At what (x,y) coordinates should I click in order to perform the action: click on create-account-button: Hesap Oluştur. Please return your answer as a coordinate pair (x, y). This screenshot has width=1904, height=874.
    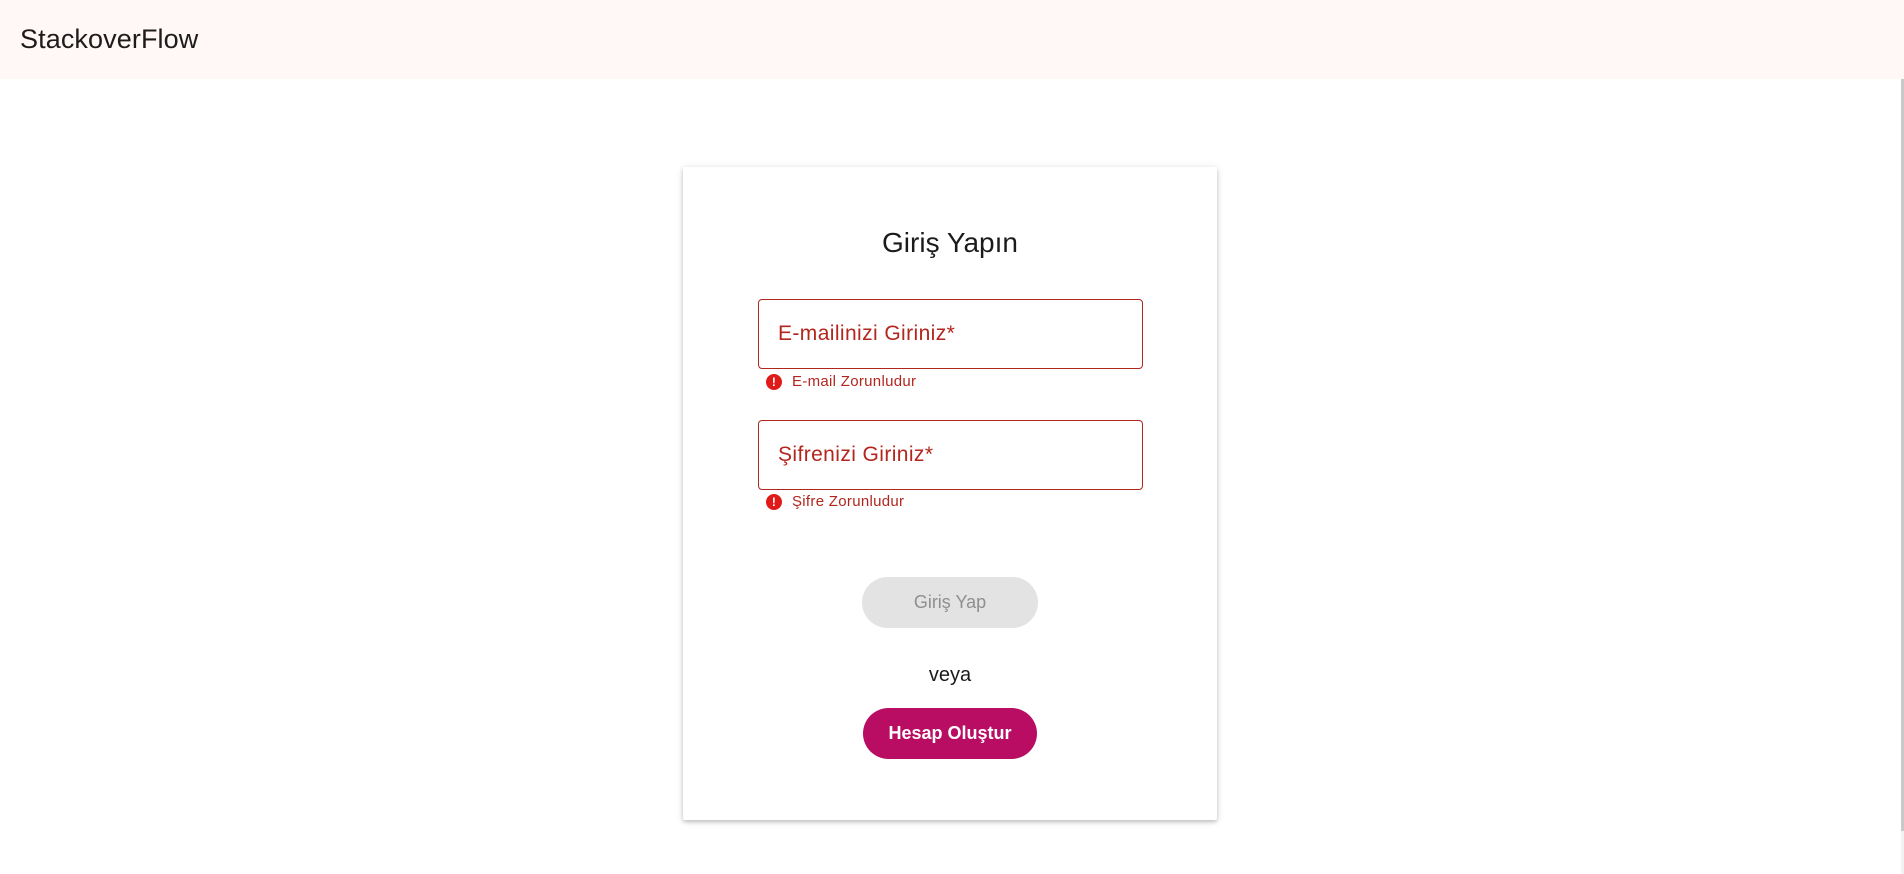
    Looking at the image, I should click on (950, 733).